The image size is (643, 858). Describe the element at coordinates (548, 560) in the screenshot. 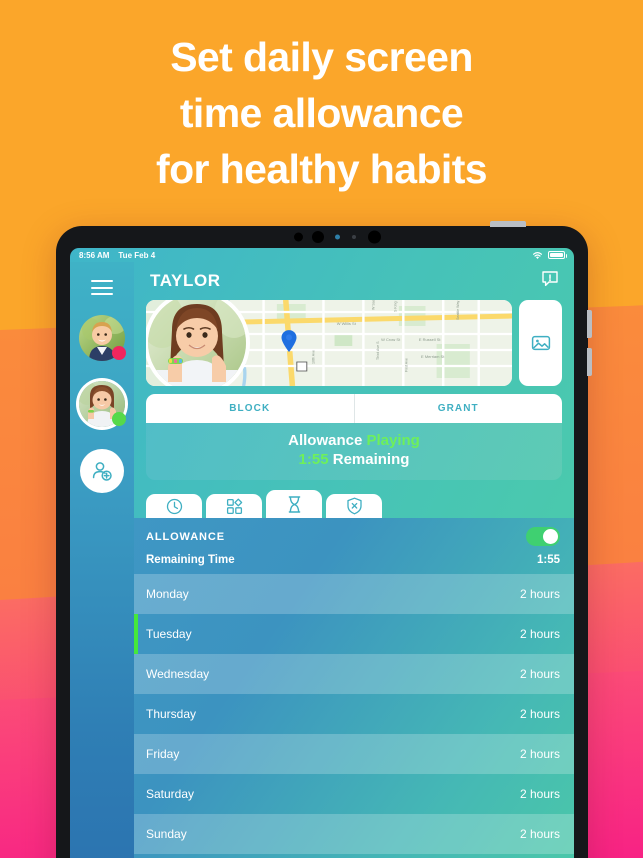

I see `remaining-time-value: 1:55` at that location.